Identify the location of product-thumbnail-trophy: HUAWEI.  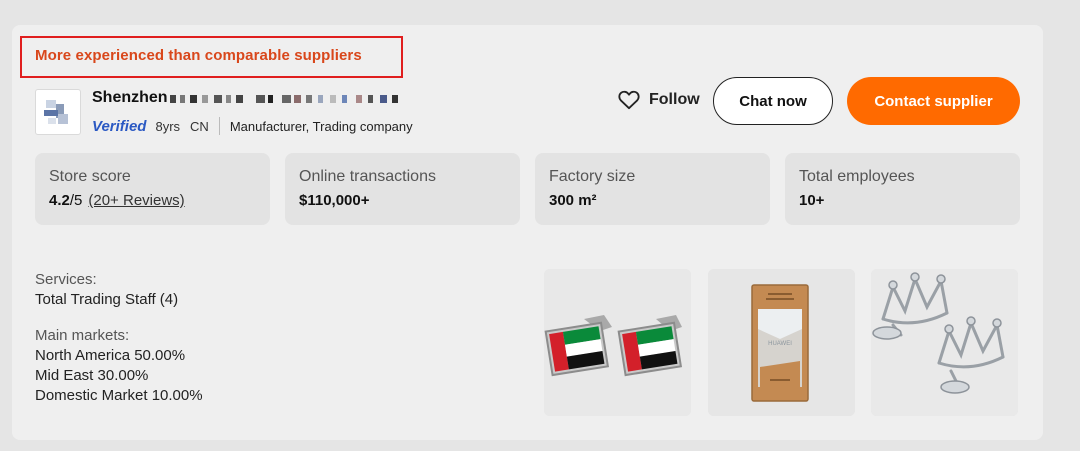
(781, 342).